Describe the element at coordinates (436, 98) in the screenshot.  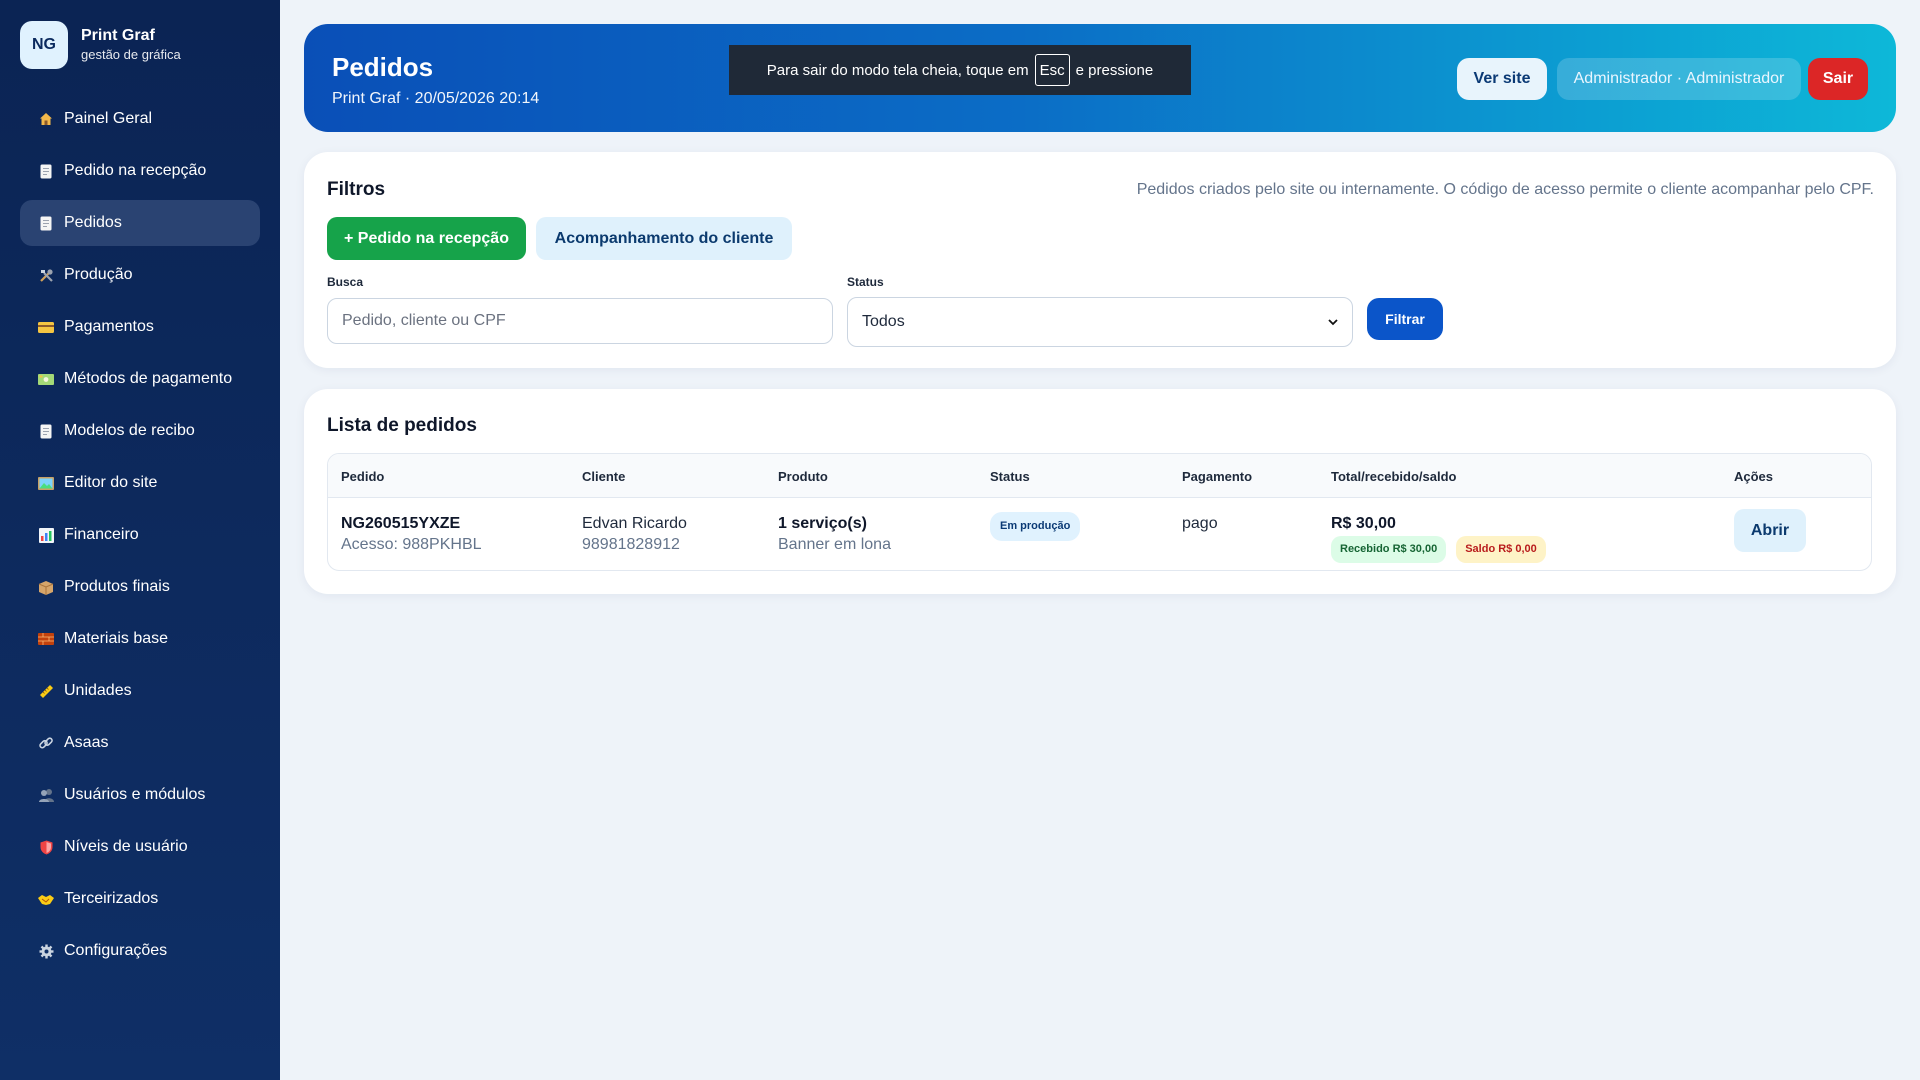
I see `page-subtitle: Print Graf · 20/05/2026 20:14` at that location.